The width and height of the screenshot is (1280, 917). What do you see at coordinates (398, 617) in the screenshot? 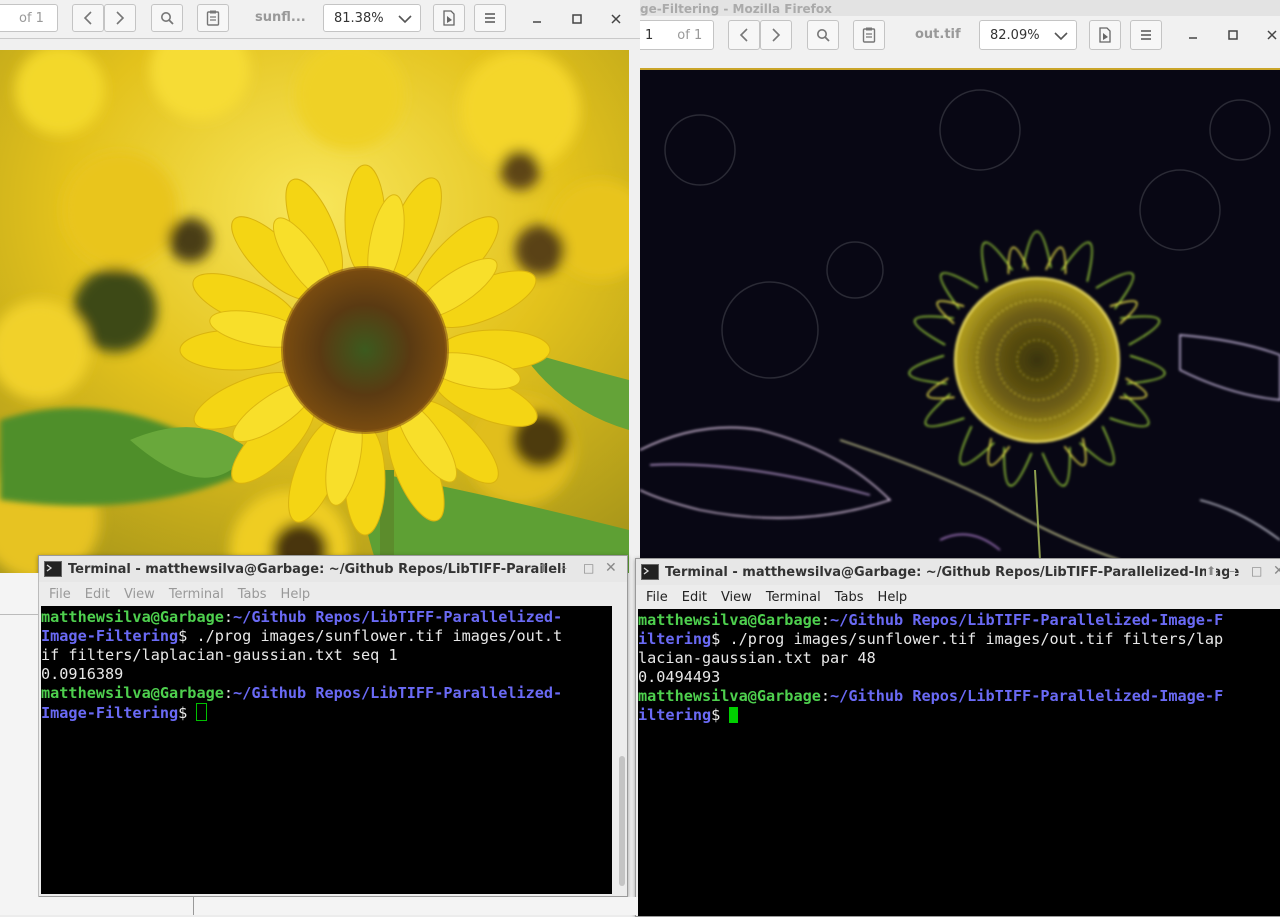
I see `prompt-path: ~/Github Repos/LibTIFF-Parallelized-` at bounding box center [398, 617].